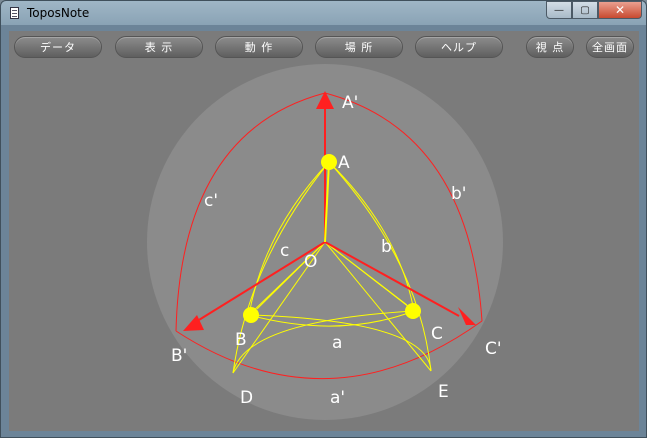  What do you see at coordinates (211, 201) in the screenshot?
I see `label-c-prime: c'` at bounding box center [211, 201].